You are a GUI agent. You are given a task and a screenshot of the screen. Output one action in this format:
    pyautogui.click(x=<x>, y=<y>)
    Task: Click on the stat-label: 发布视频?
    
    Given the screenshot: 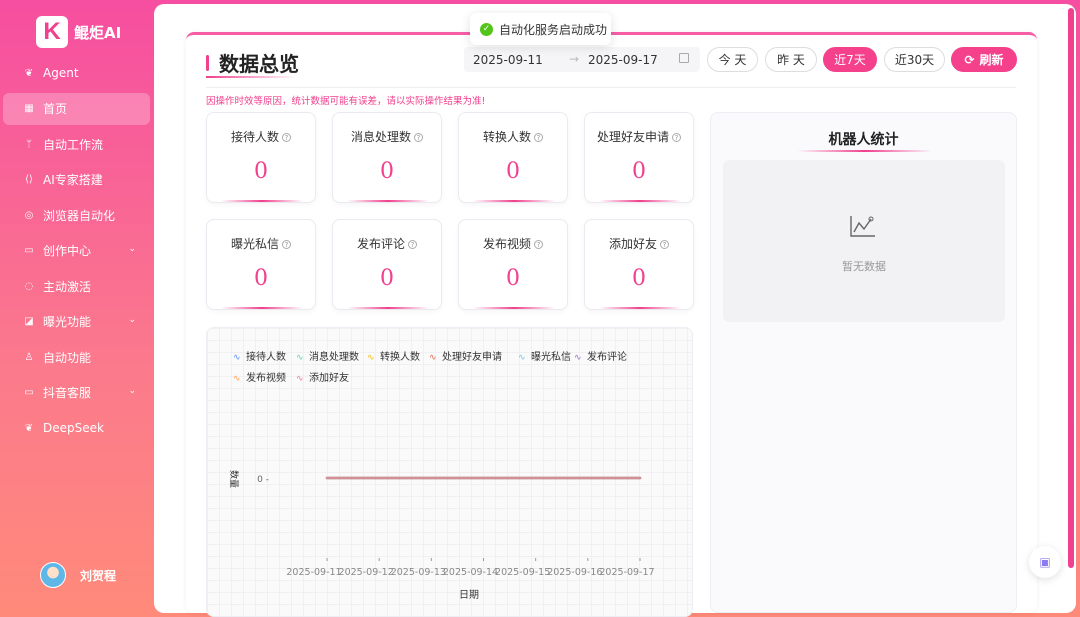 What is the action you would take?
    pyautogui.click(x=513, y=243)
    